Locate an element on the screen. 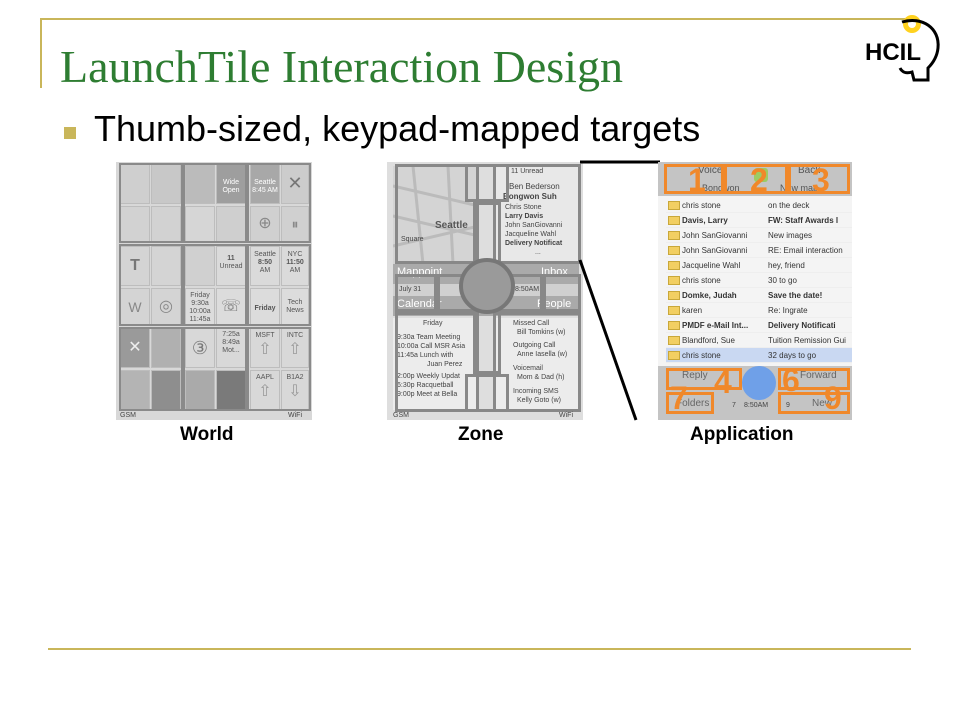 This screenshot has height=720, width=960. mail-row: Davis, Larry FW: Staff Awards l is located at coordinates (759, 220).